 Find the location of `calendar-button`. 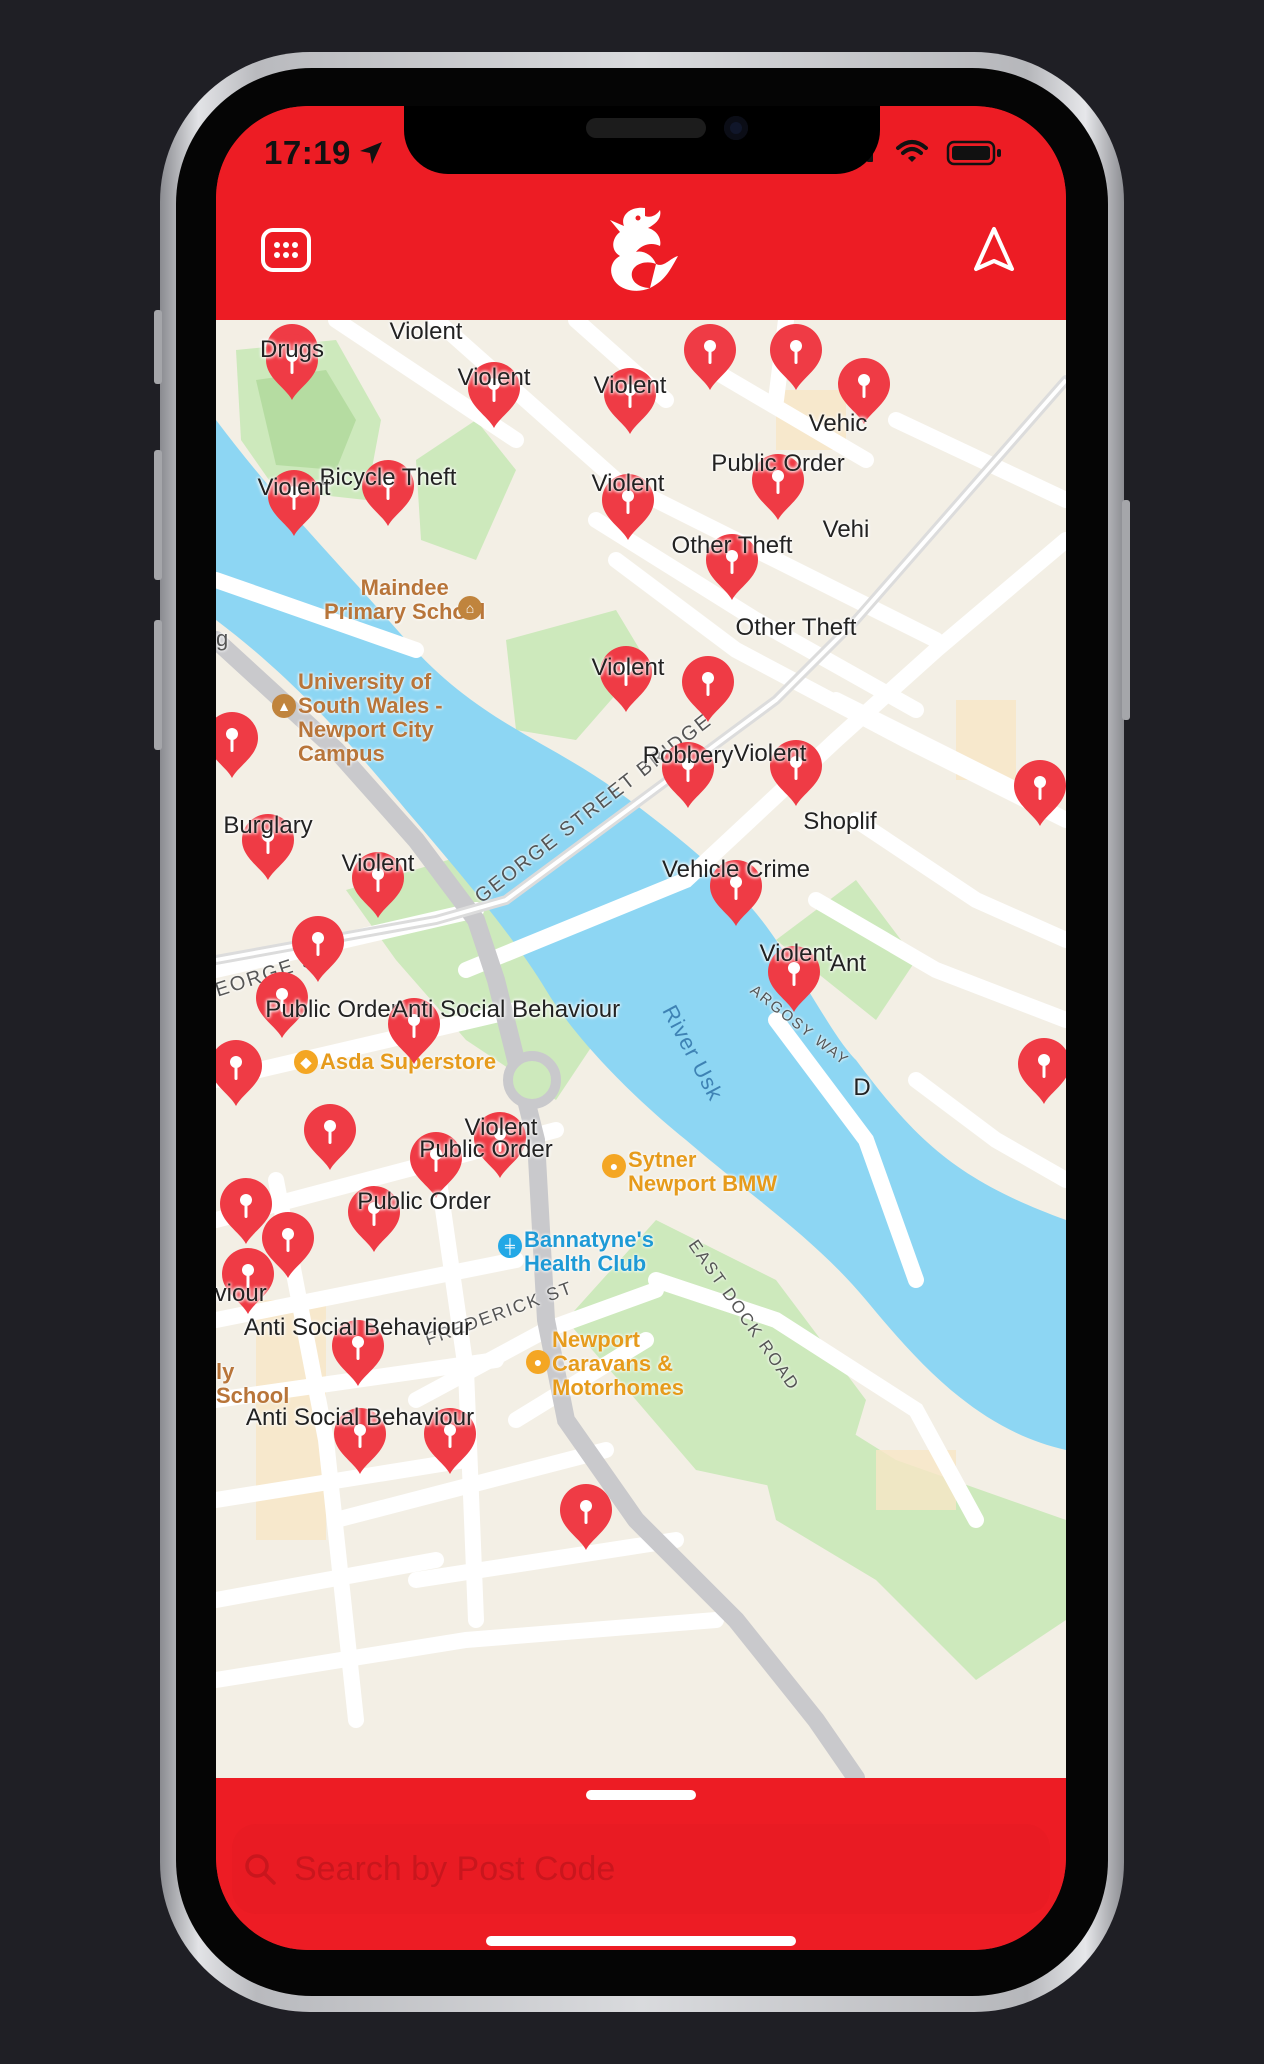

calendar-button is located at coordinates (286, 250).